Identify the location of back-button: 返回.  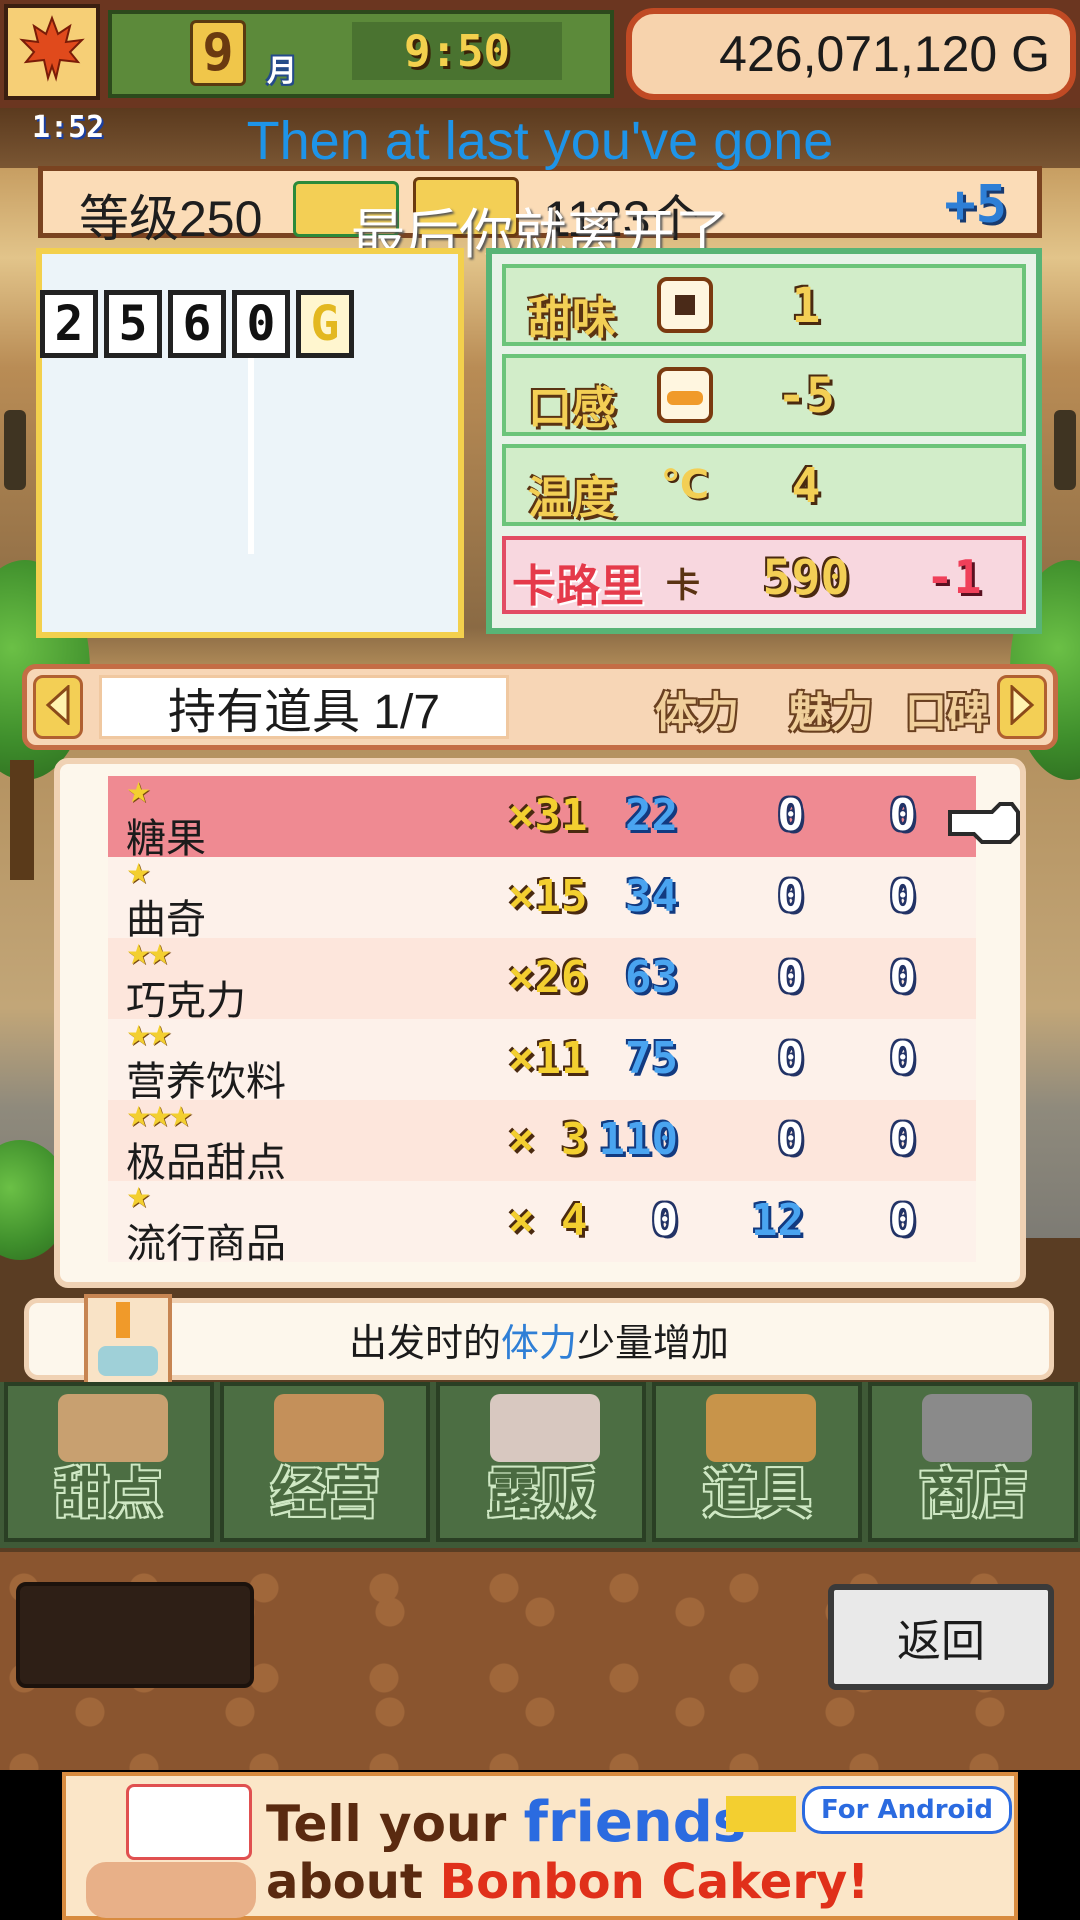
(941, 1637).